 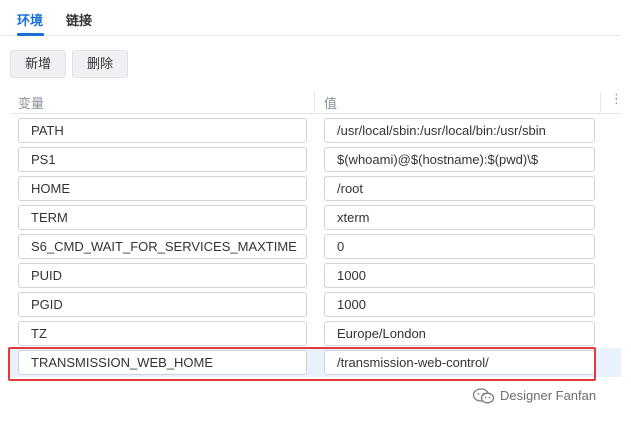 What do you see at coordinates (30, 19) in the screenshot?
I see `tab-environment: 环境` at bounding box center [30, 19].